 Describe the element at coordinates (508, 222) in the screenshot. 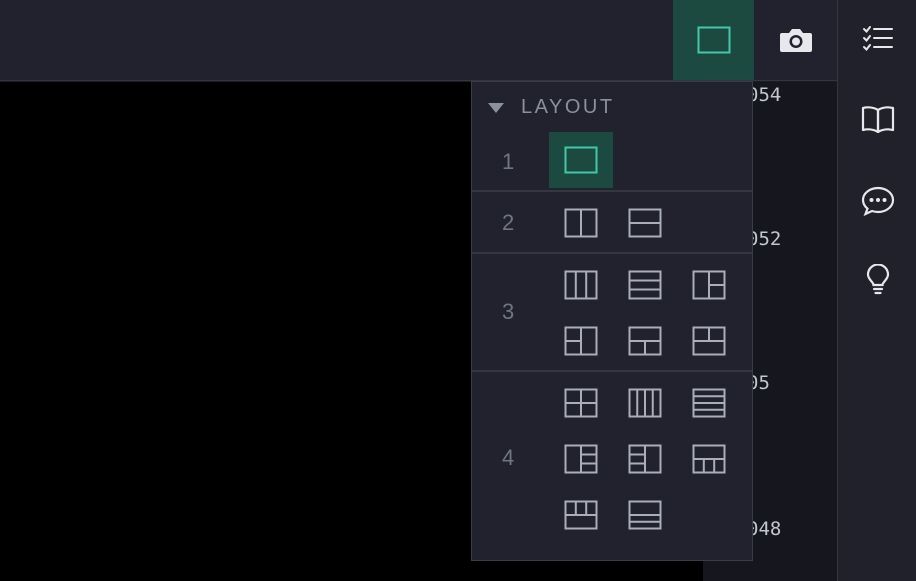

I see `row-count-label: 2` at that location.